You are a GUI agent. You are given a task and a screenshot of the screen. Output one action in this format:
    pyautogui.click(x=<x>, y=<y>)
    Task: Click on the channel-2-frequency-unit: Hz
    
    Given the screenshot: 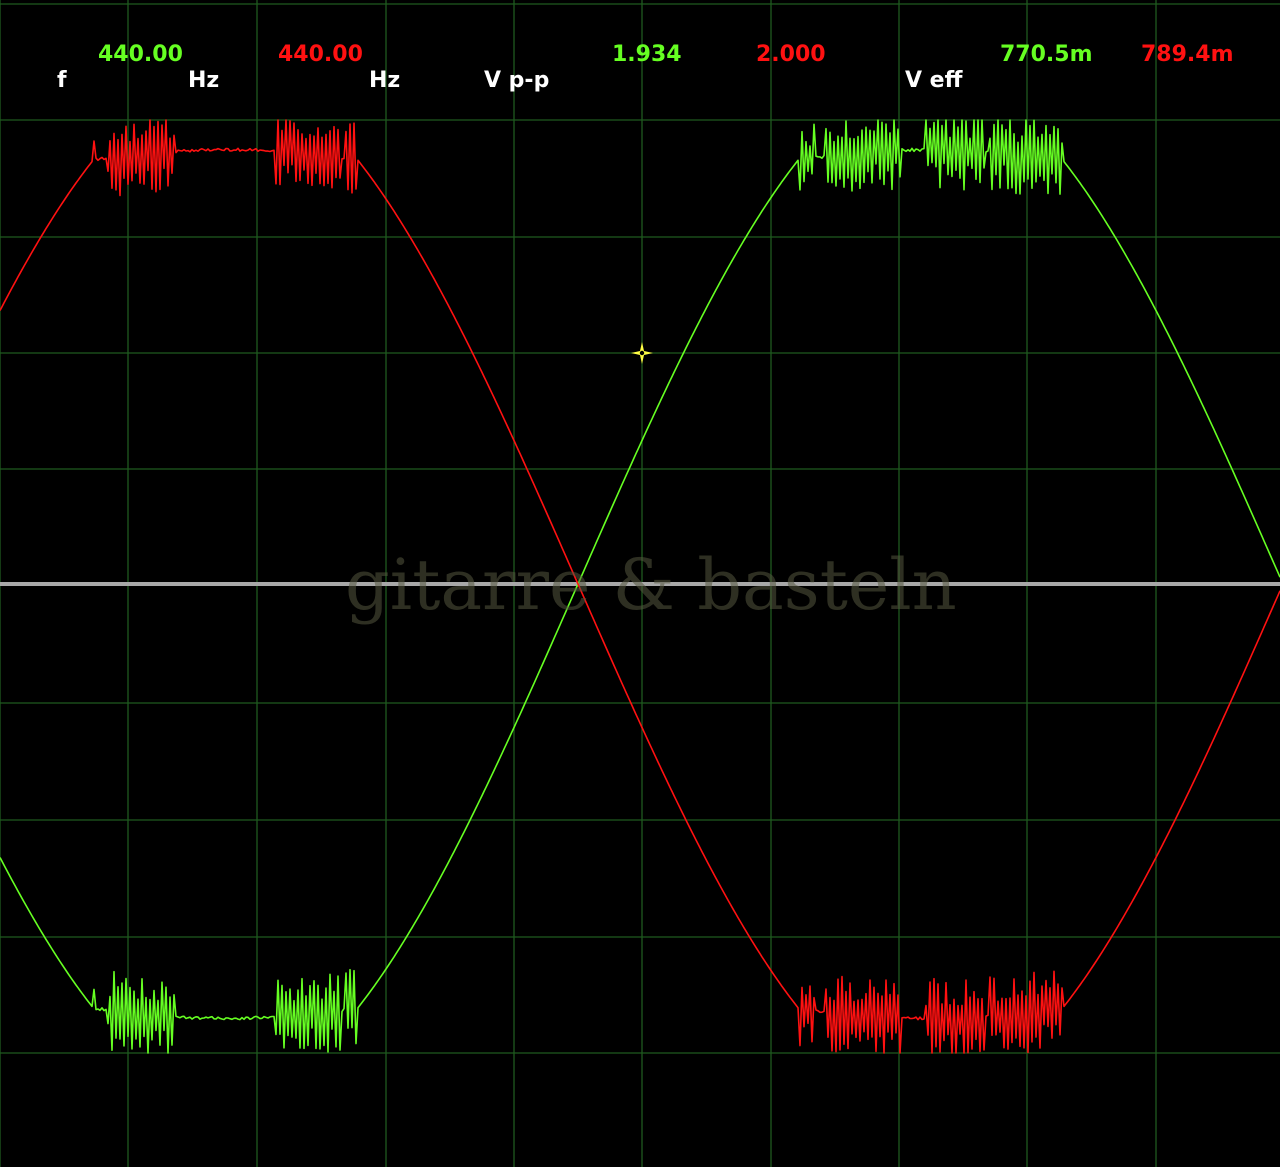 What is the action you would take?
    pyautogui.click(x=385, y=80)
    